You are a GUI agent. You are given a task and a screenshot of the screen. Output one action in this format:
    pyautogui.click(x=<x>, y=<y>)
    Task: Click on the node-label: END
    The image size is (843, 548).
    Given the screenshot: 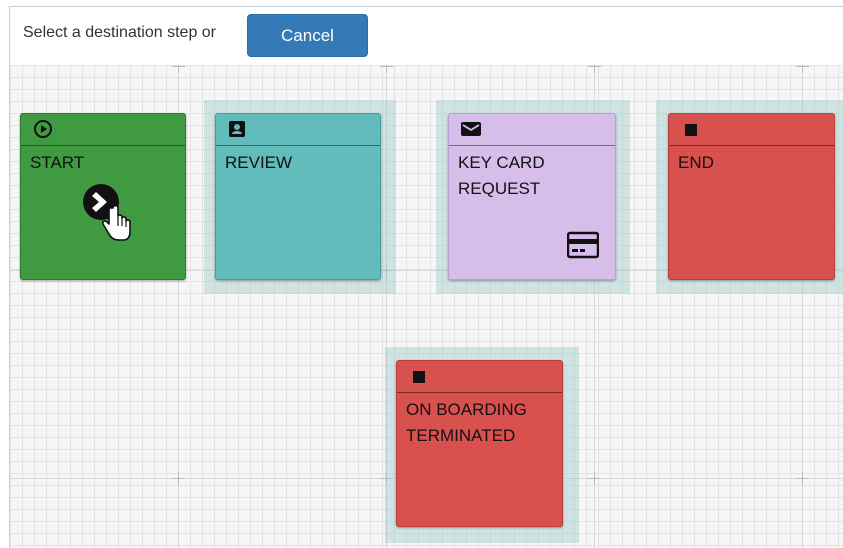 What is the action you would take?
    pyautogui.click(x=696, y=162)
    